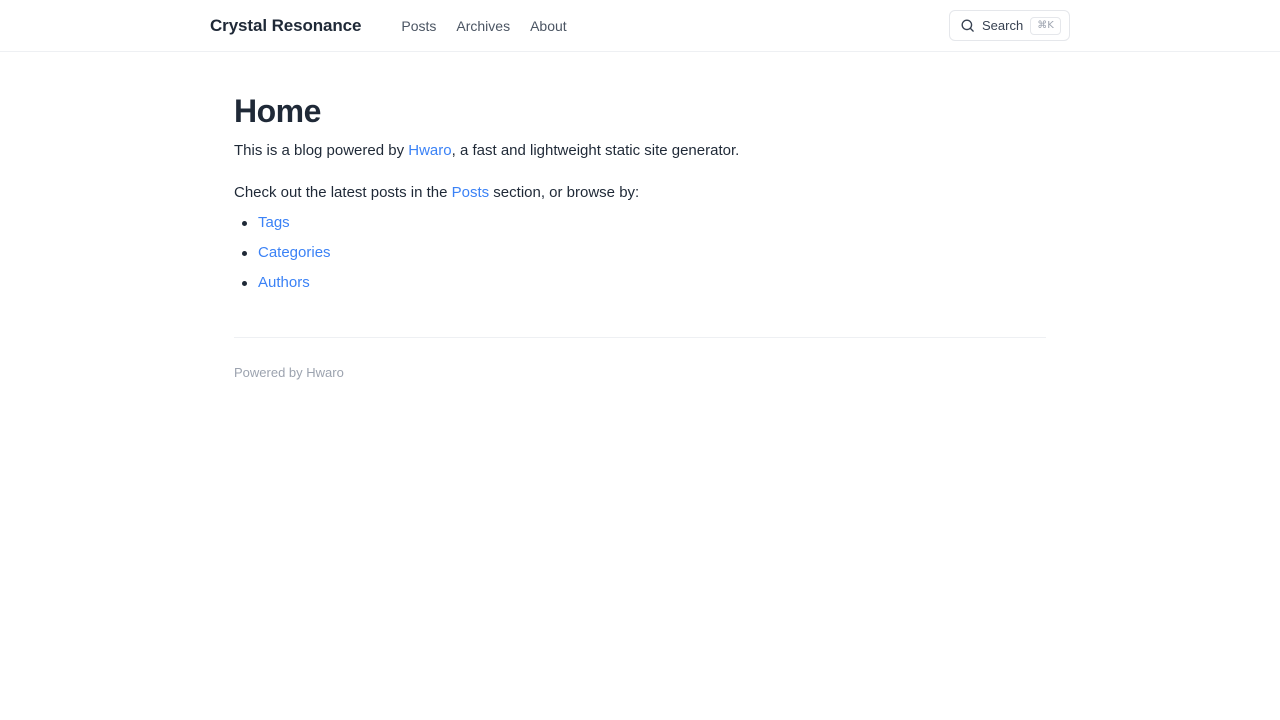 This screenshot has height=720, width=1280. I want to click on search-label: Search, so click(1003, 25).